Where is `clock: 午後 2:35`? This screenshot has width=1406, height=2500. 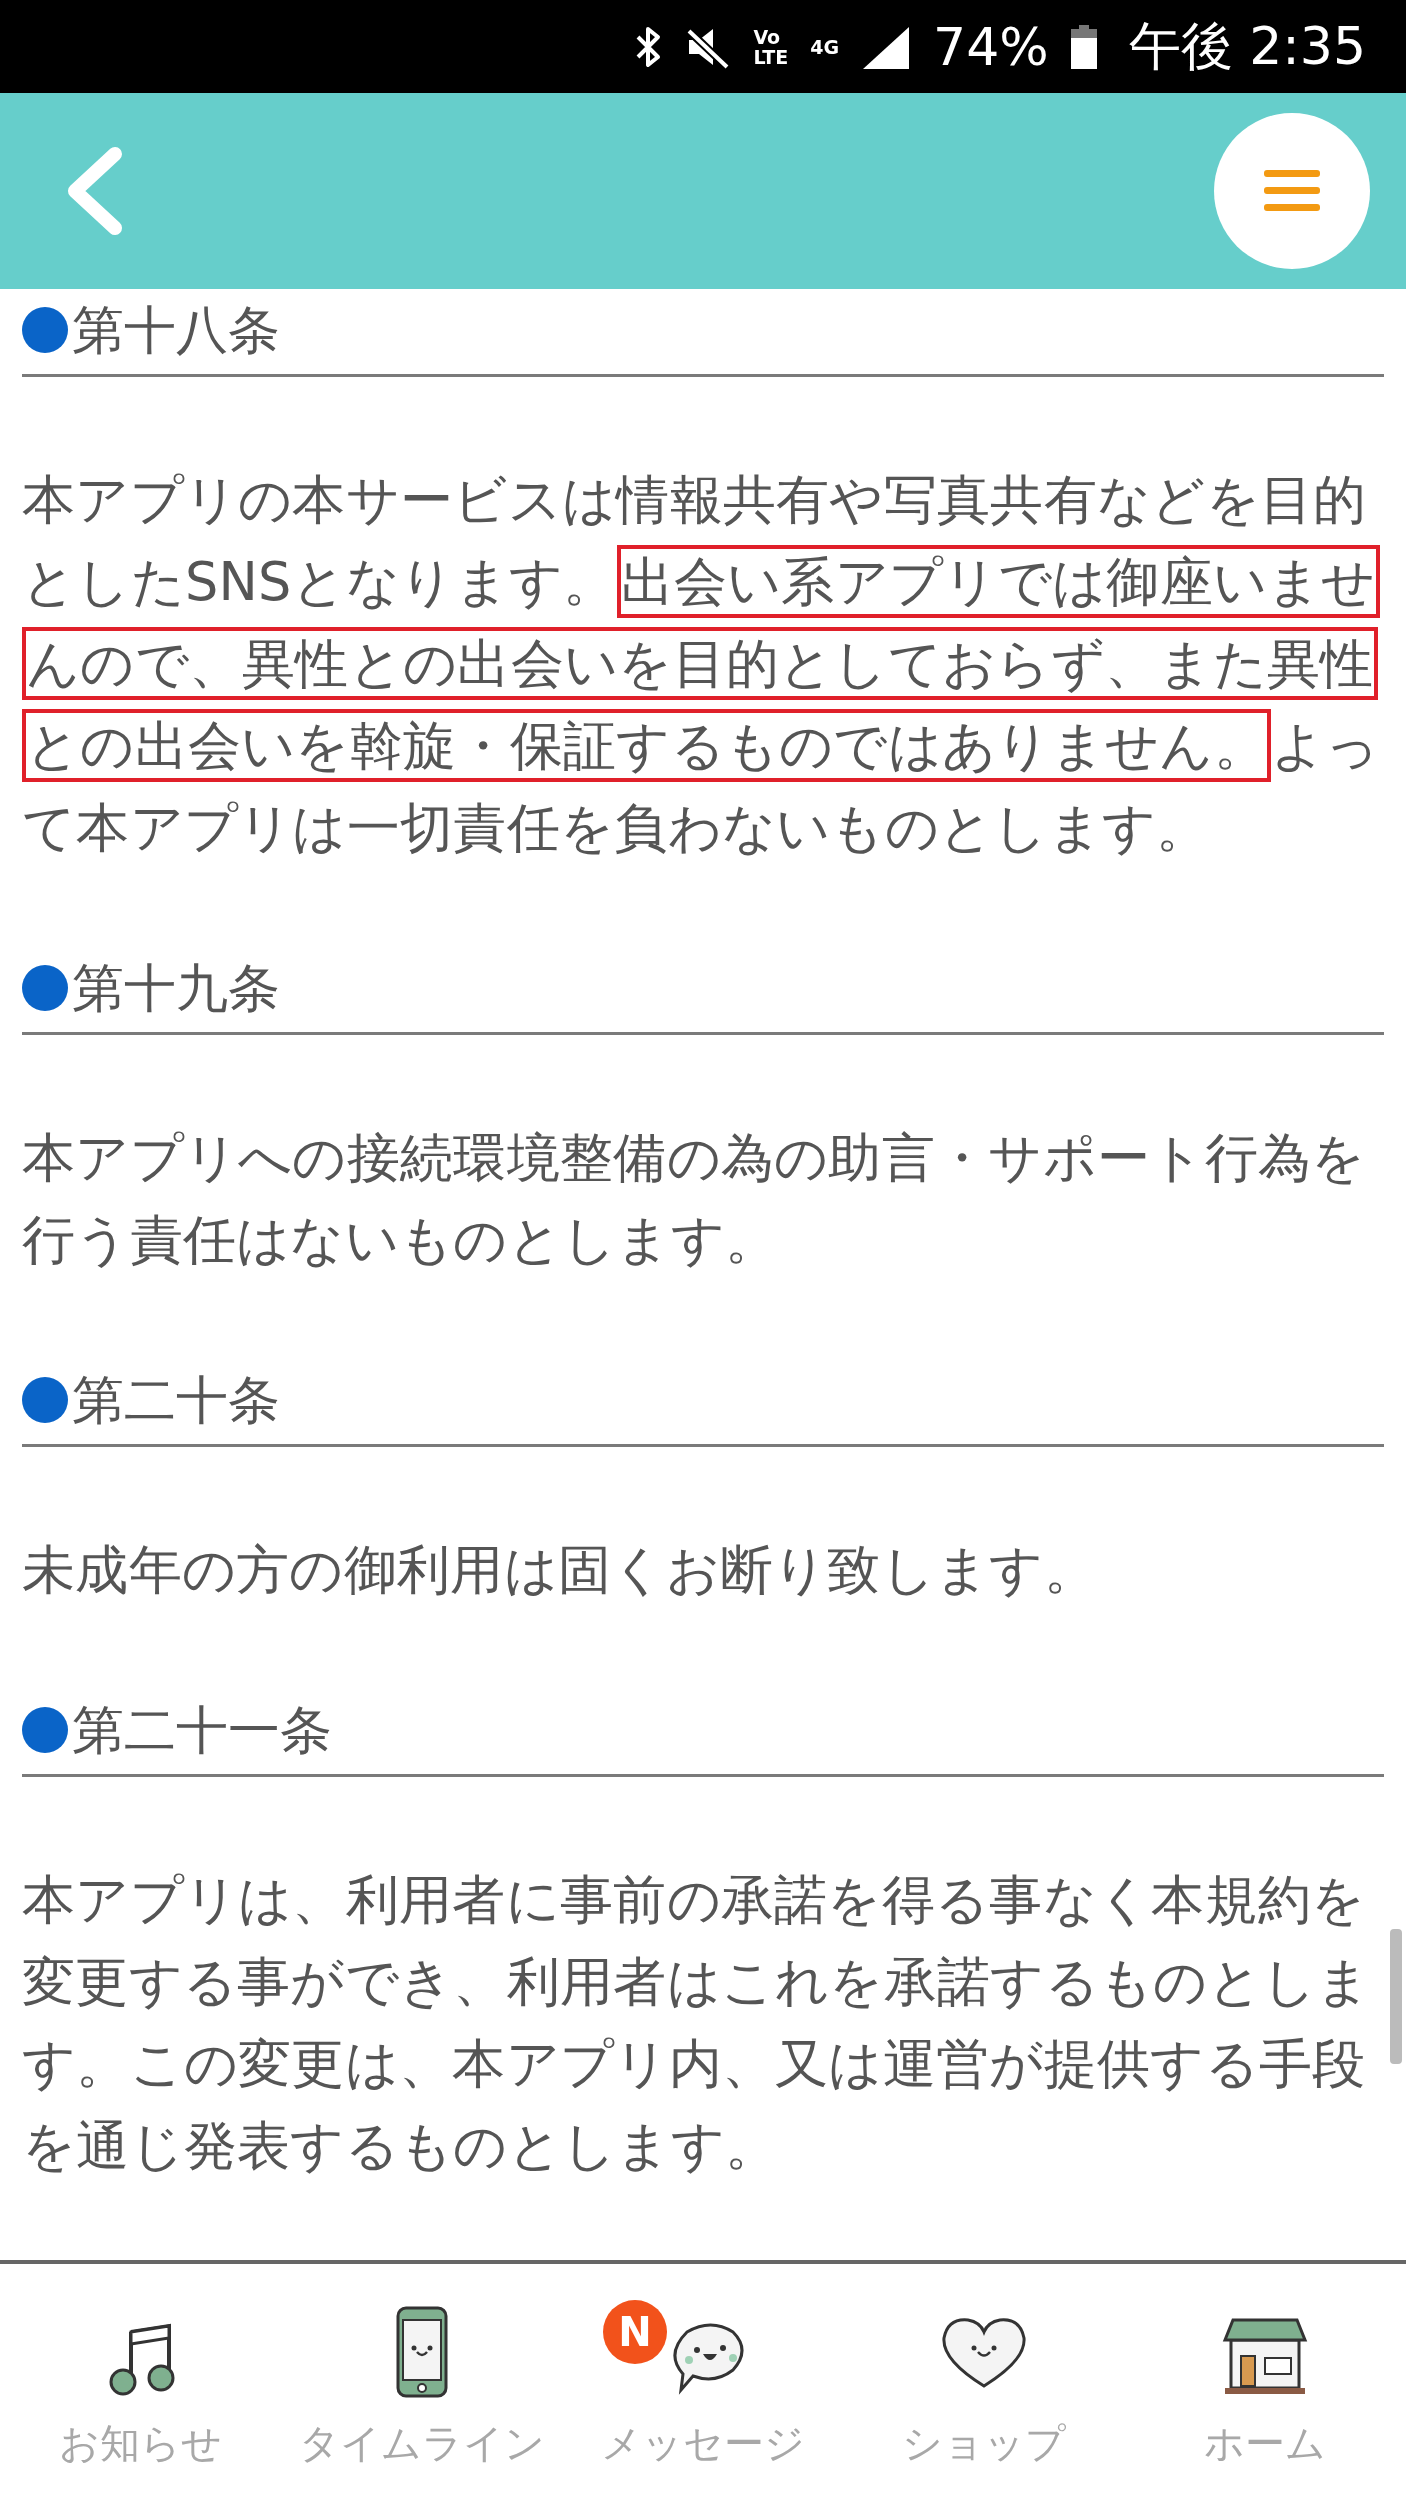
clock: 午後 2:35 is located at coordinates (1247, 46).